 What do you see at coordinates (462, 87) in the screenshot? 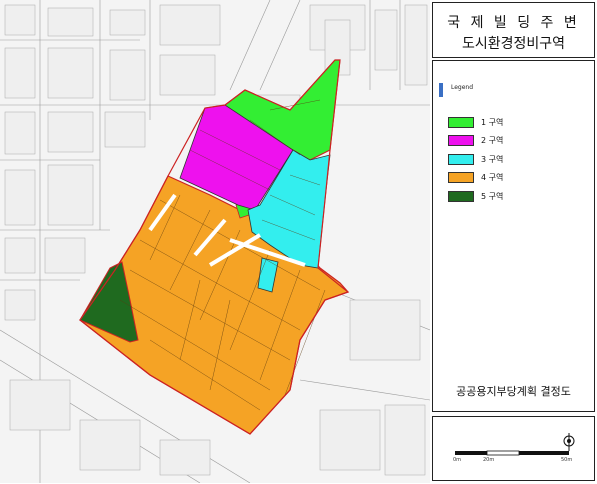
I see `legend-heading-text: Legend` at bounding box center [462, 87].